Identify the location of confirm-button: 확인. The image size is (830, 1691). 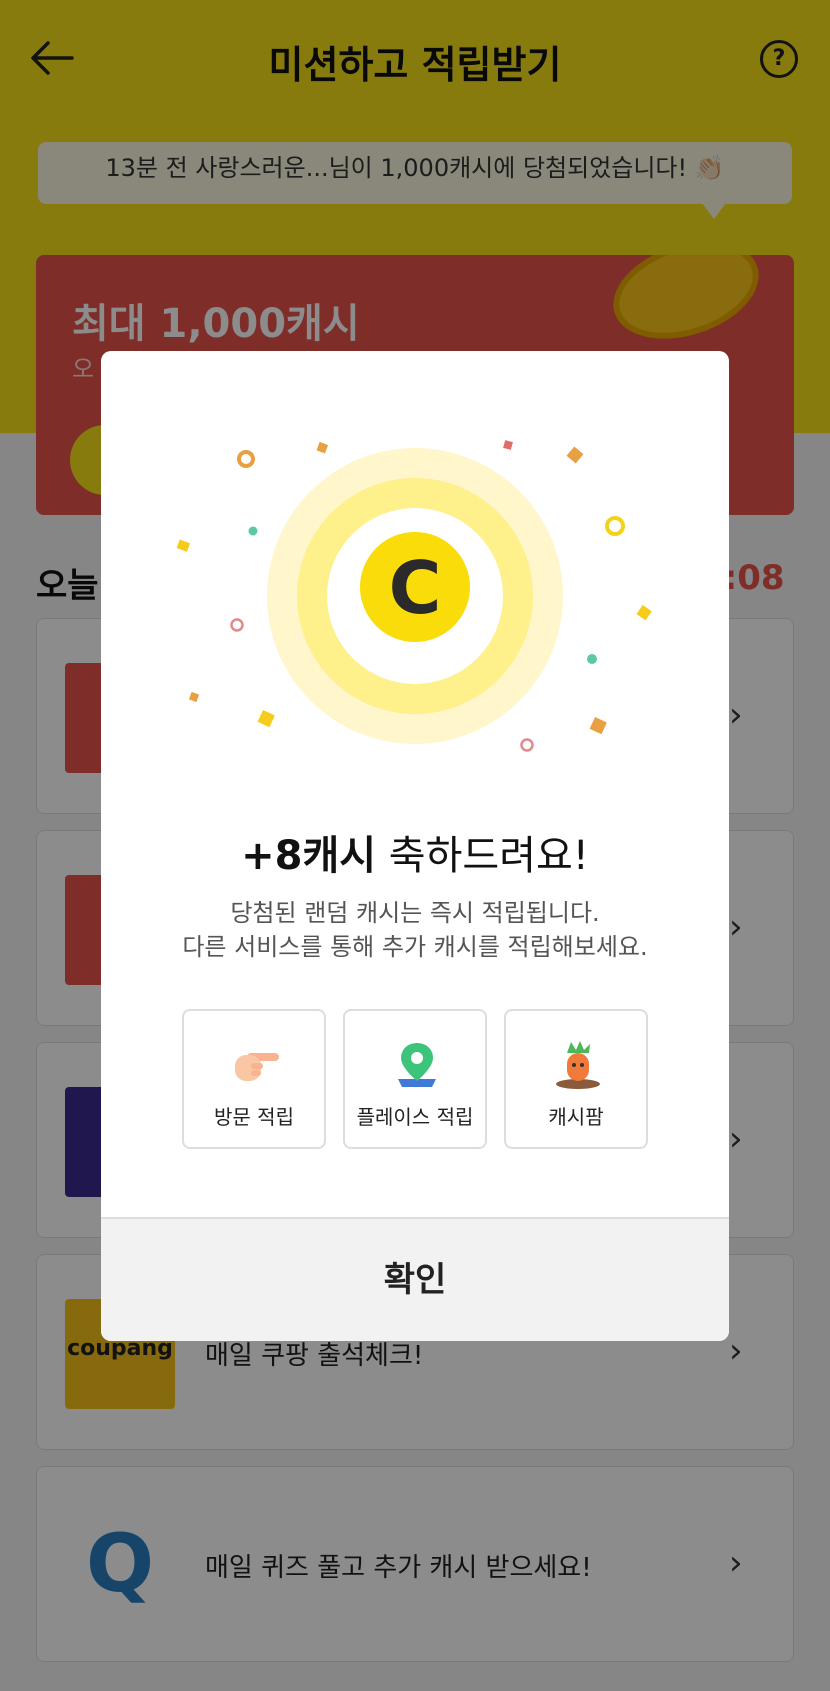
(415, 1280).